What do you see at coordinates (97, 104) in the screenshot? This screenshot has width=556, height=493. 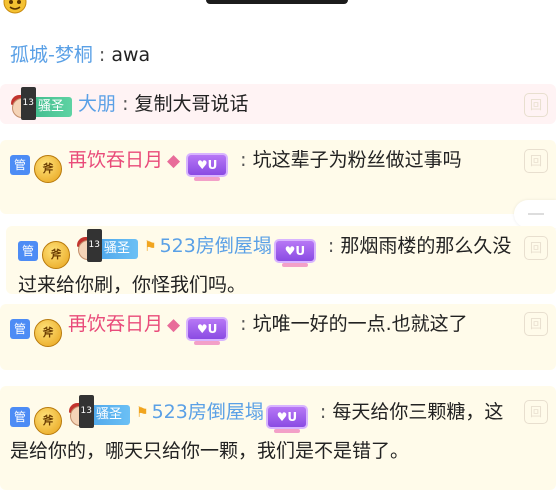 I see `username: 大朋` at bounding box center [97, 104].